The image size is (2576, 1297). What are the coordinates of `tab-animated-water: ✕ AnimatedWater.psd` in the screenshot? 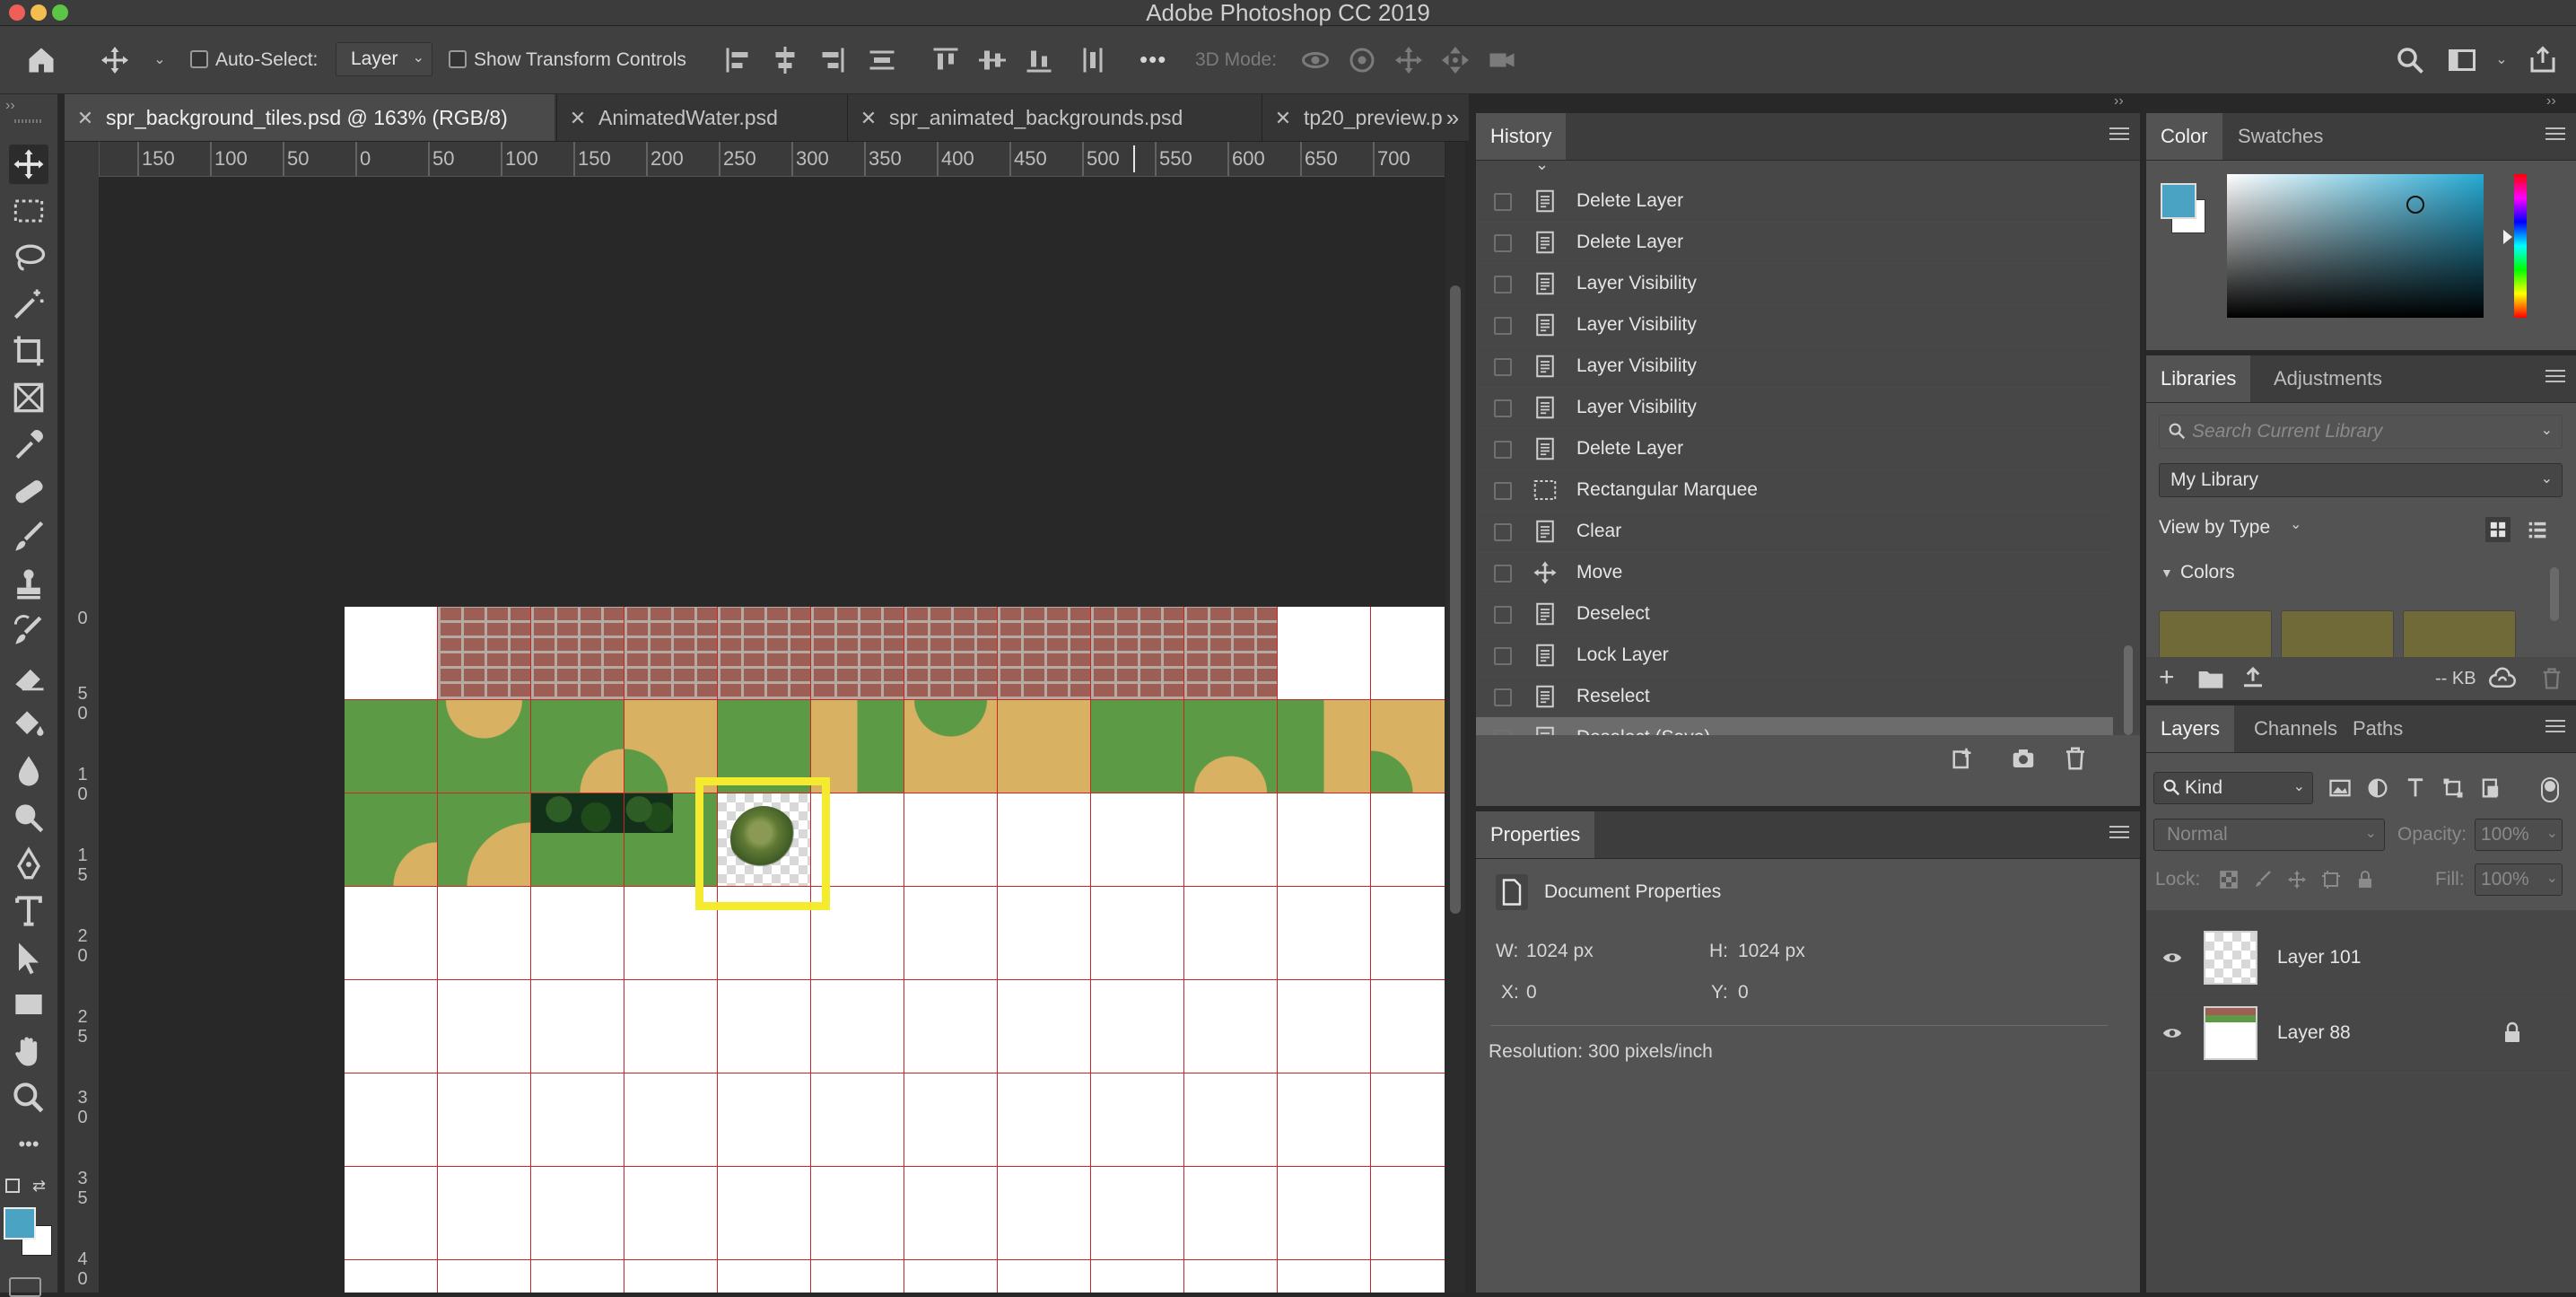 It's located at (701, 117).